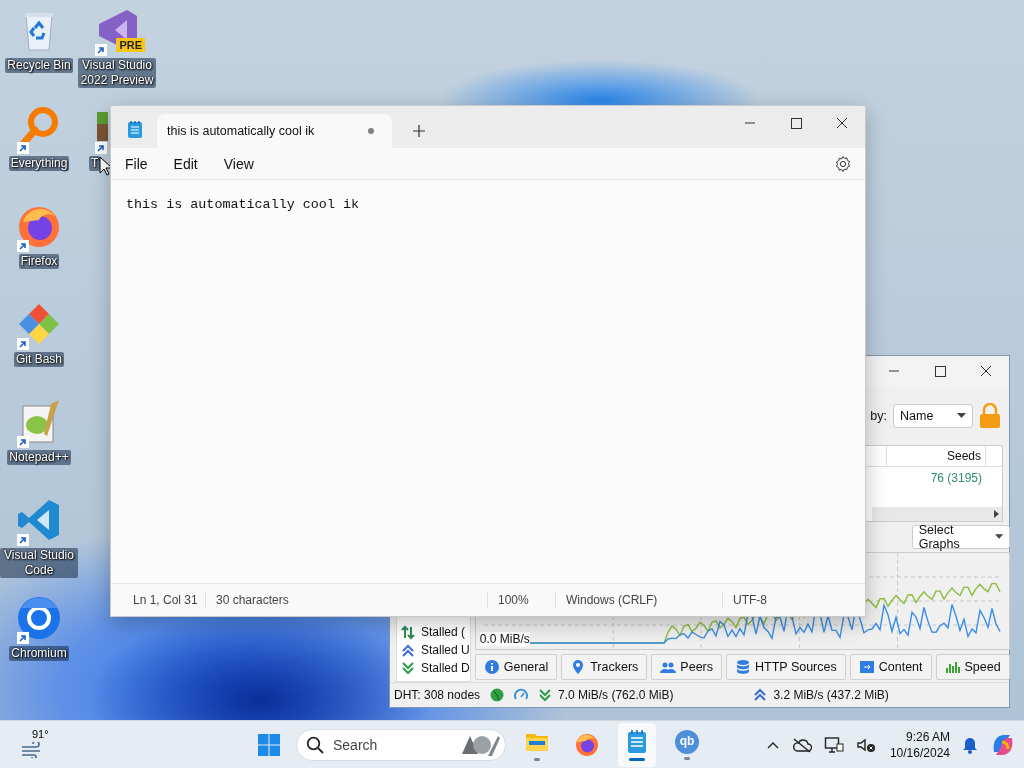 The width and height of the screenshot is (1024, 768). I want to click on menu-item: View, so click(238, 163).